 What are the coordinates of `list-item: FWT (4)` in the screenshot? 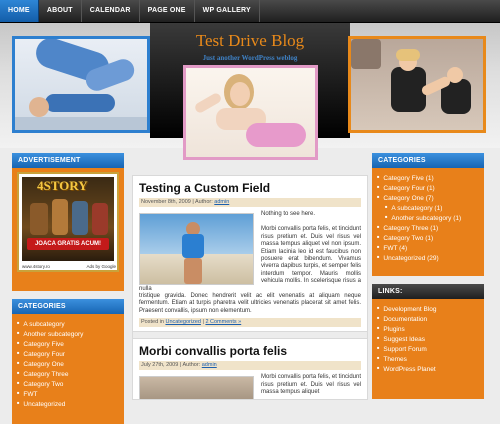 It's located at (428, 247).